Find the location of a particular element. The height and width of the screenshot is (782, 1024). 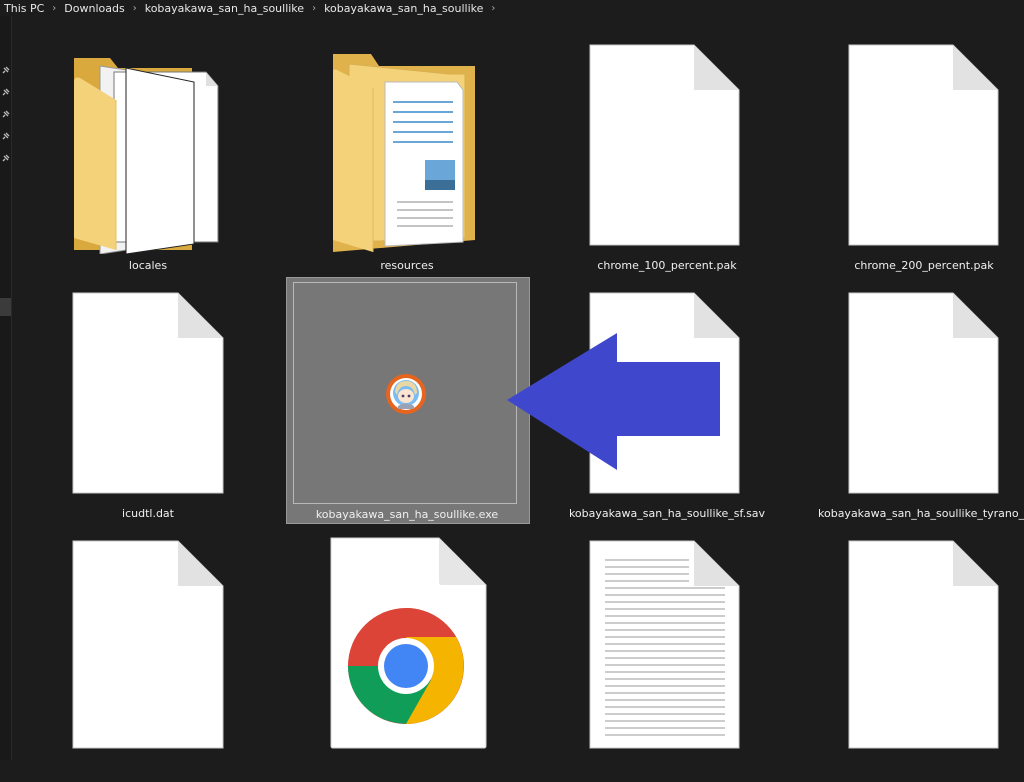

chrome-document-icon is located at coordinates (408, 643).